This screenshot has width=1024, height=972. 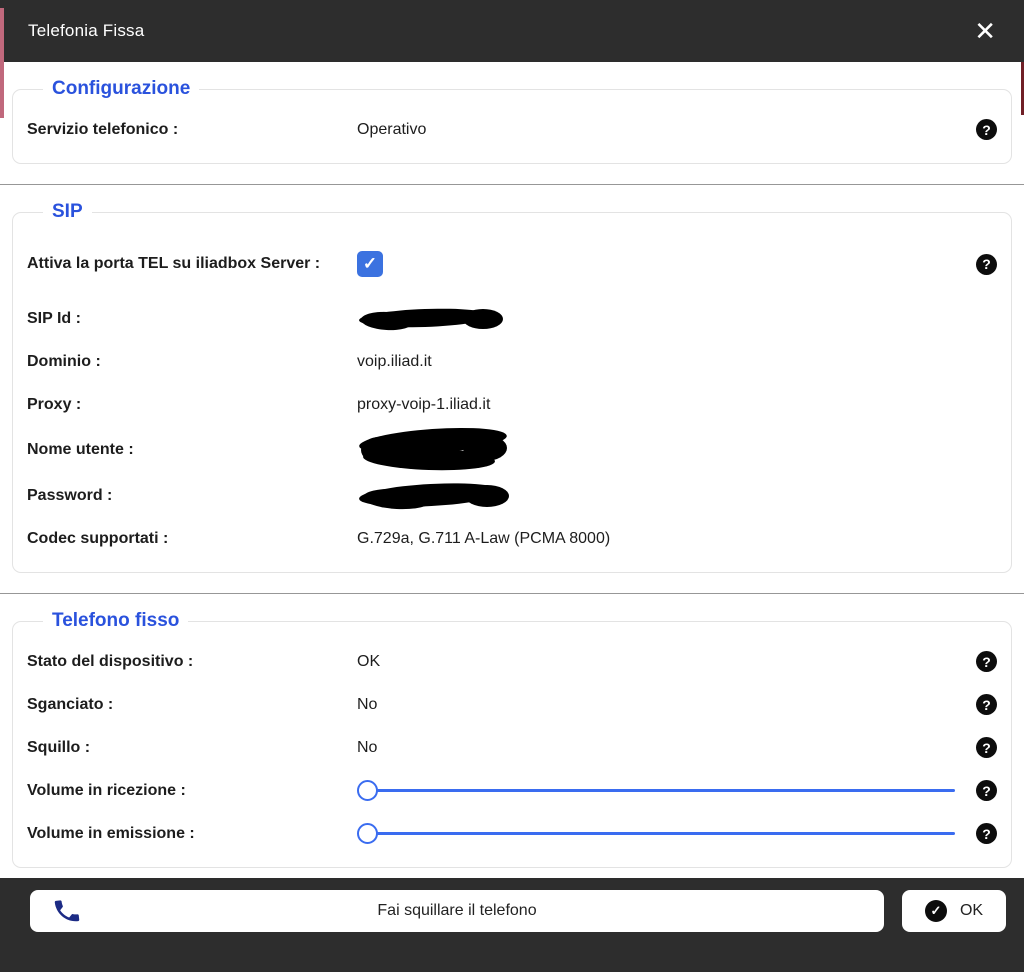 I want to click on sganciato-value: No, so click(x=367, y=704).